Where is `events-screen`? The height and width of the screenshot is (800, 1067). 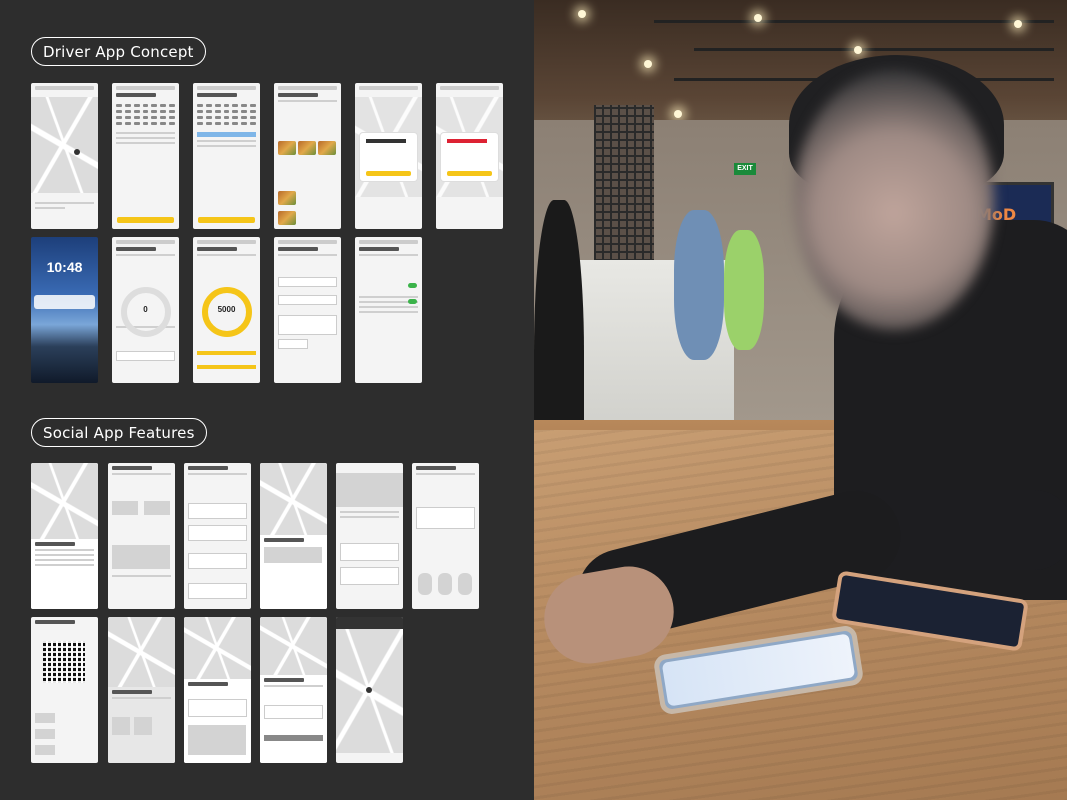
events-screen is located at coordinates (217, 536).